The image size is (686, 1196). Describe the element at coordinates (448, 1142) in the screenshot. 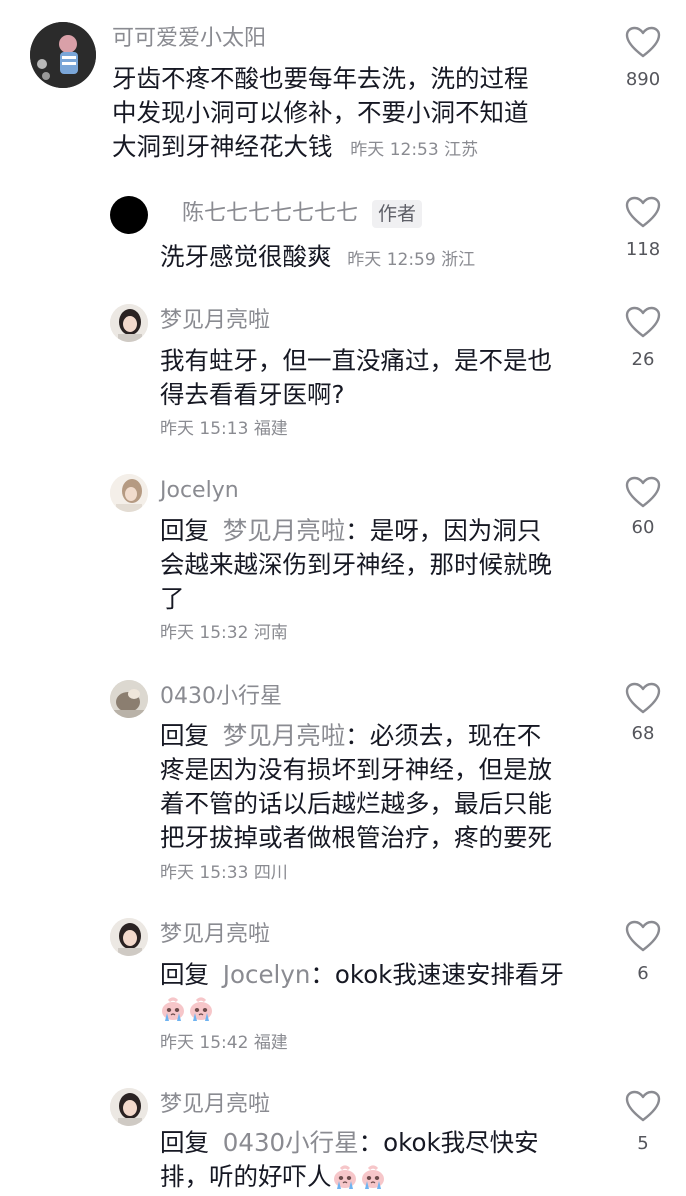

I see `comment-line-text: ：okok我尽快安` at that location.